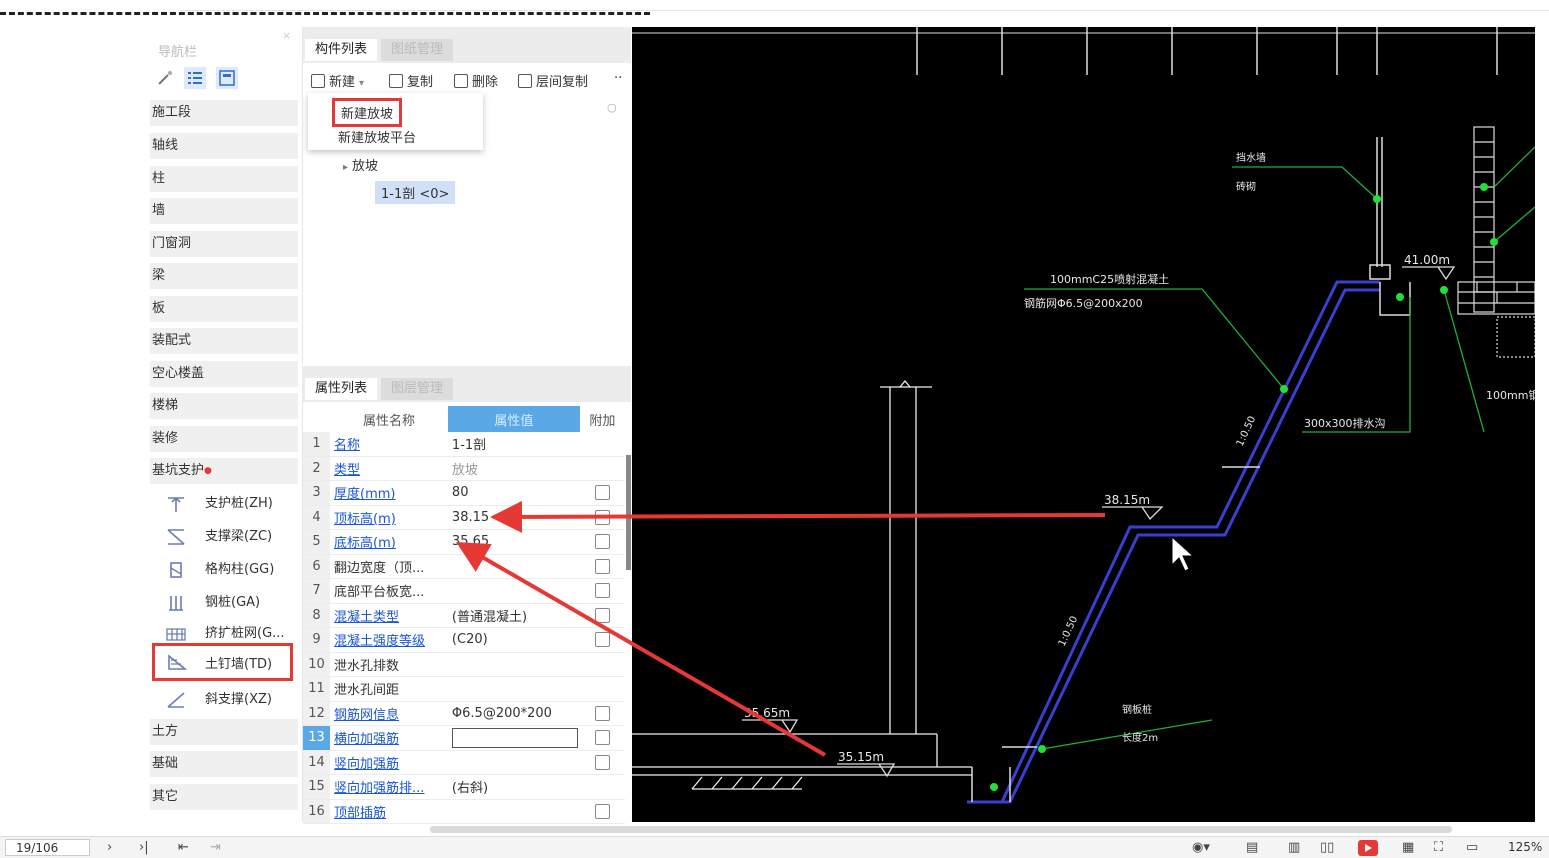 This screenshot has width=1549, height=858. Describe the element at coordinates (411, 80) in the screenshot. I see `copy-button: 复制` at that location.